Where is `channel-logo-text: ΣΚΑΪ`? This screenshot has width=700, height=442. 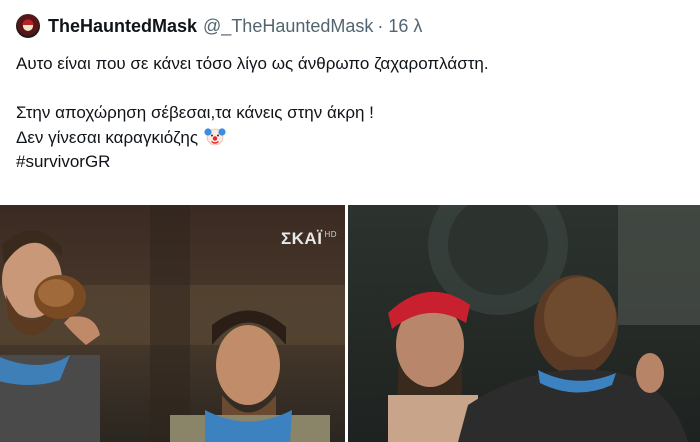
channel-logo-text: ΣΚΑΪ is located at coordinates (301, 238).